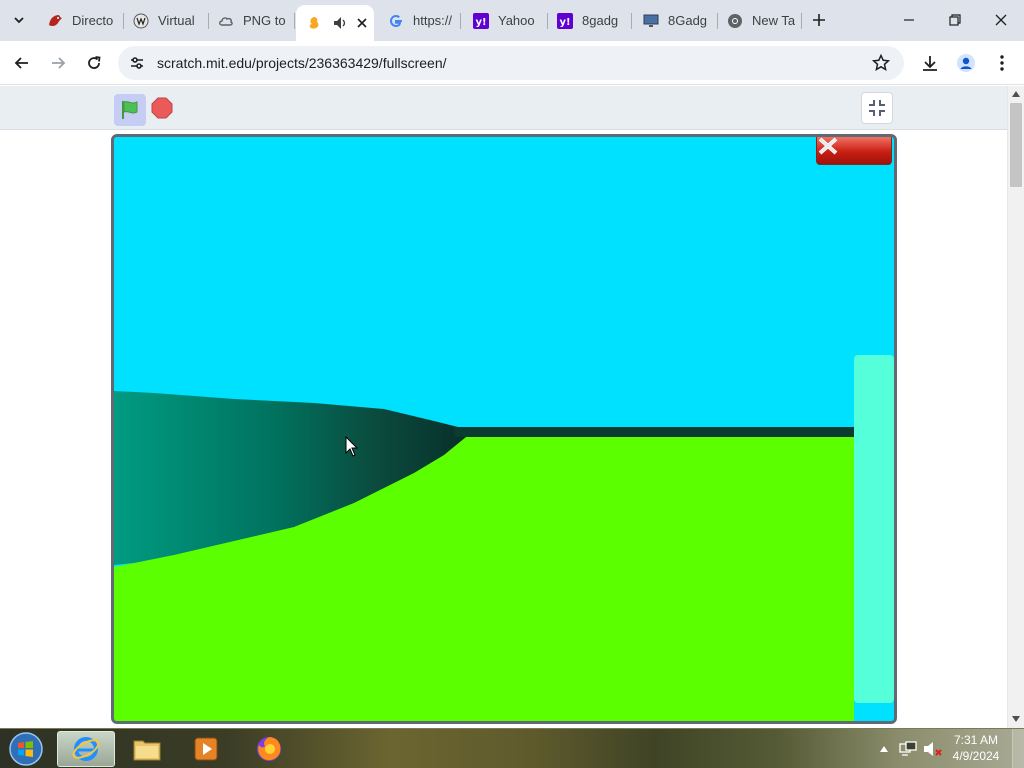 The image size is (1024, 768). Describe the element at coordinates (141, 21) in the screenshot. I see `wikipedia-favicon` at that location.